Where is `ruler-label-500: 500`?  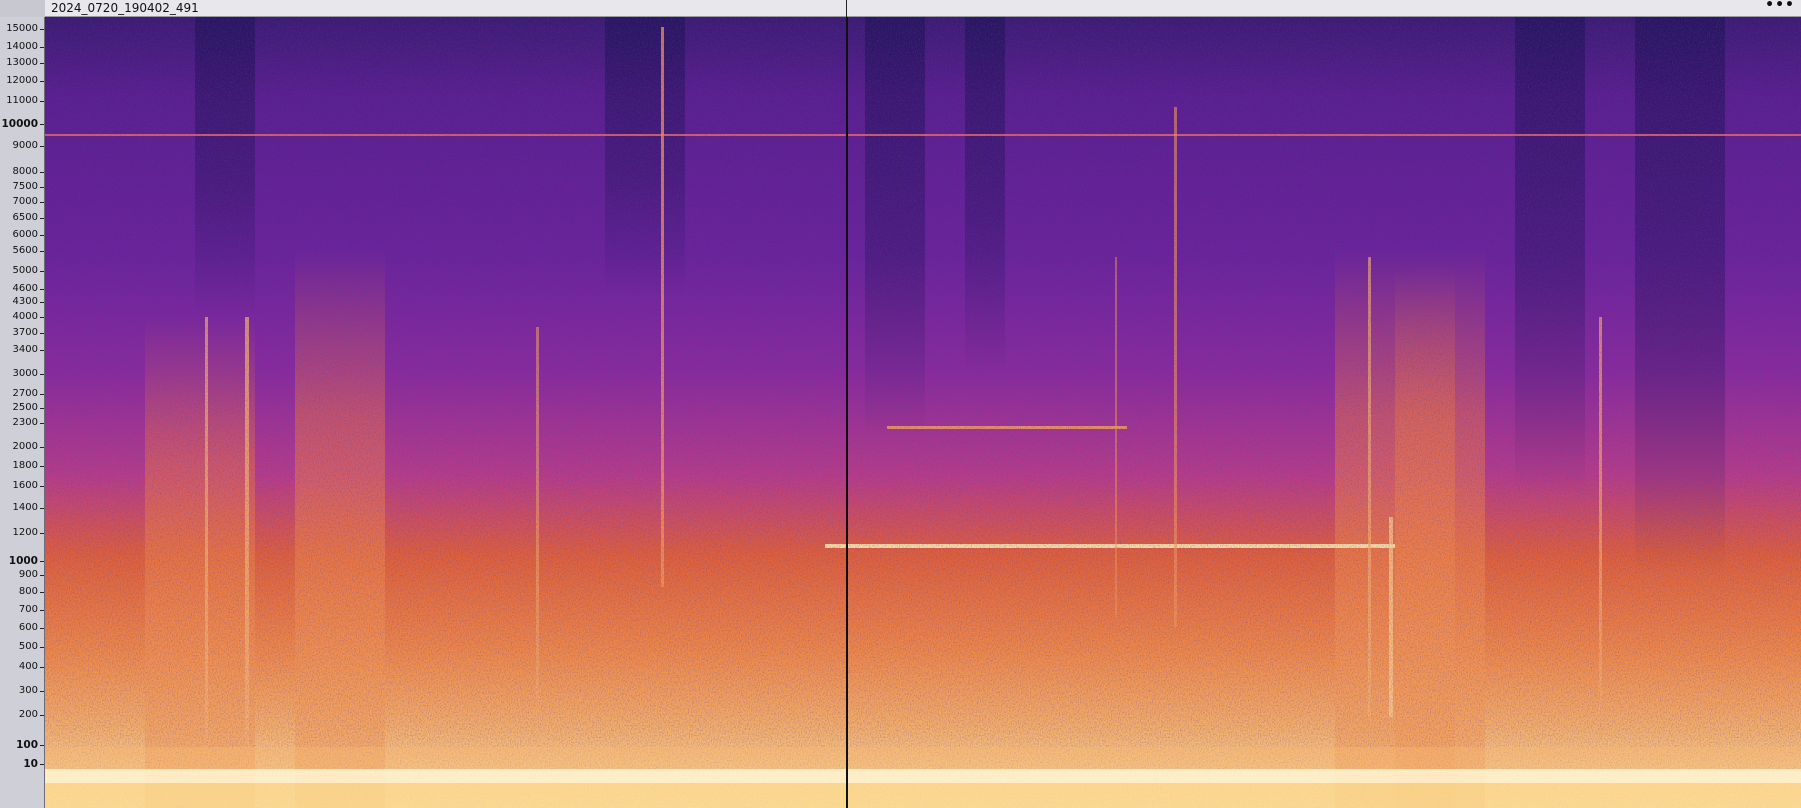 ruler-label-500: 500 is located at coordinates (28, 646).